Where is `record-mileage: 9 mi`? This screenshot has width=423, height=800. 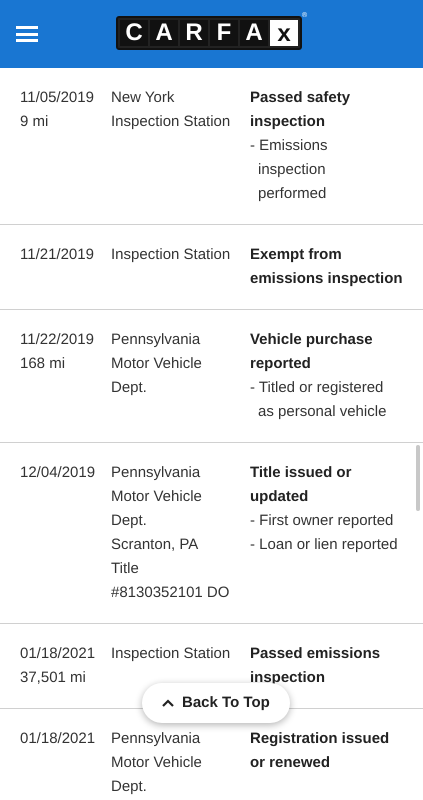 record-mileage: 9 mi is located at coordinates (35, 122).